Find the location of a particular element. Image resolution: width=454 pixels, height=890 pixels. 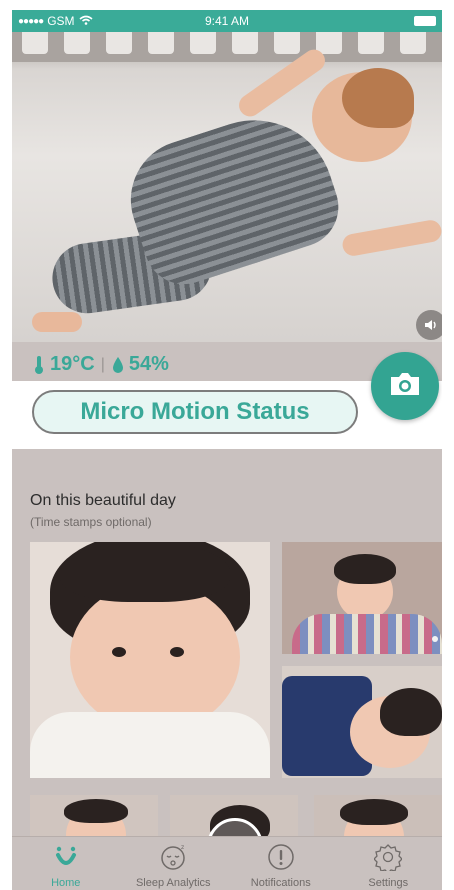

photo-more-dot-icon is located at coordinates (435, 639).